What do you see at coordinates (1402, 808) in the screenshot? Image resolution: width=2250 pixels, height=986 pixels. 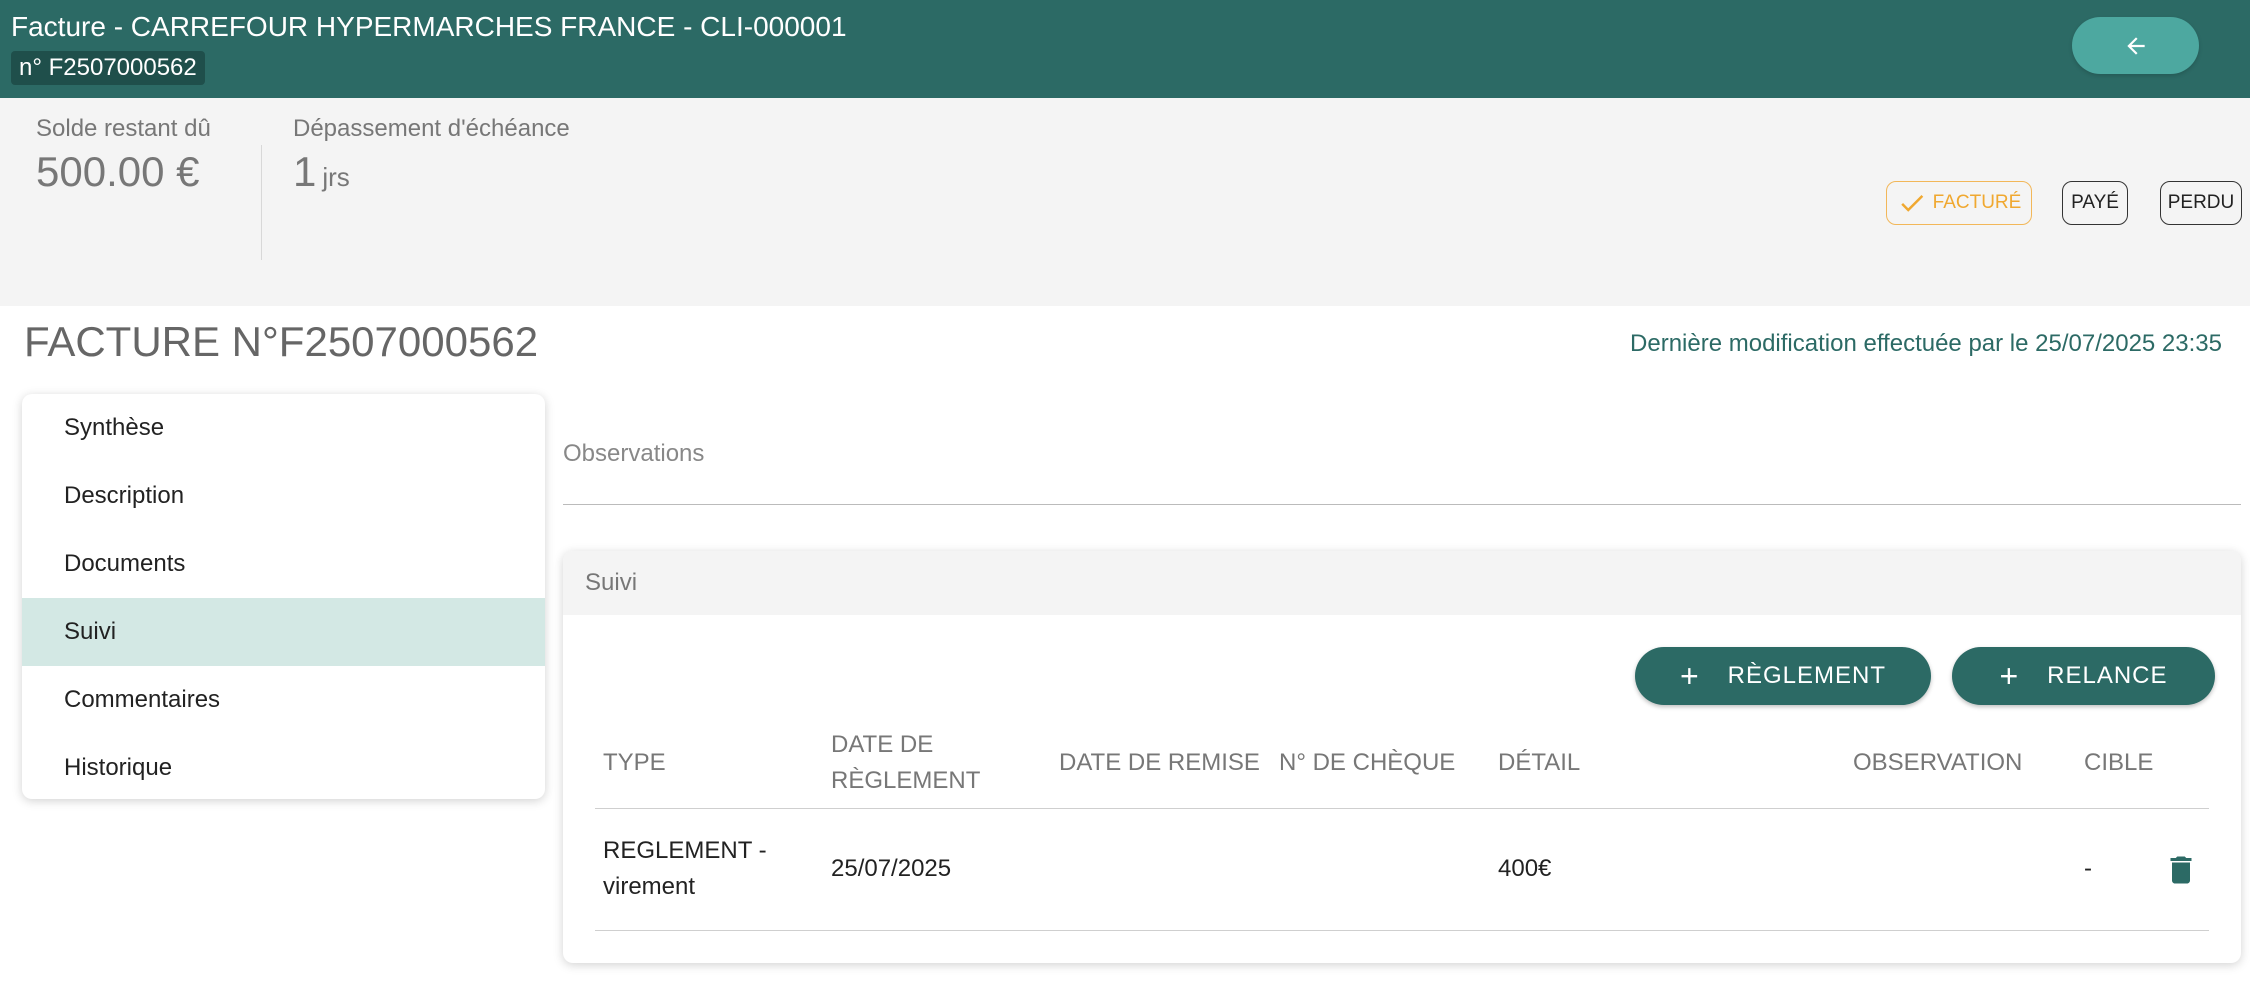 I see `table-header-divider` at bounding box center [1402, 808].